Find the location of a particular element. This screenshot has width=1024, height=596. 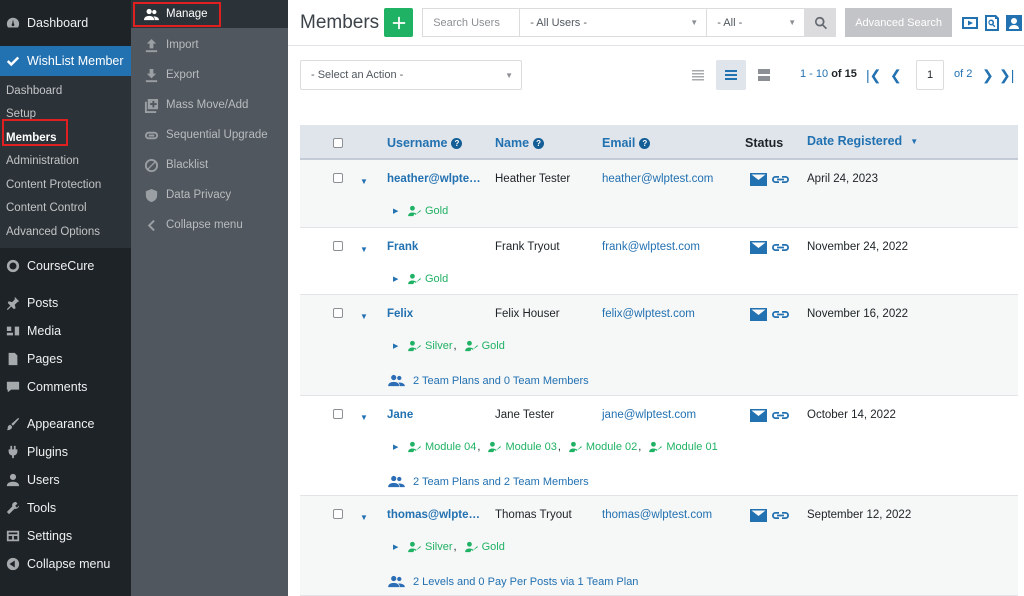

wp-menu-item: Tools is located at coordinates (65, 508).